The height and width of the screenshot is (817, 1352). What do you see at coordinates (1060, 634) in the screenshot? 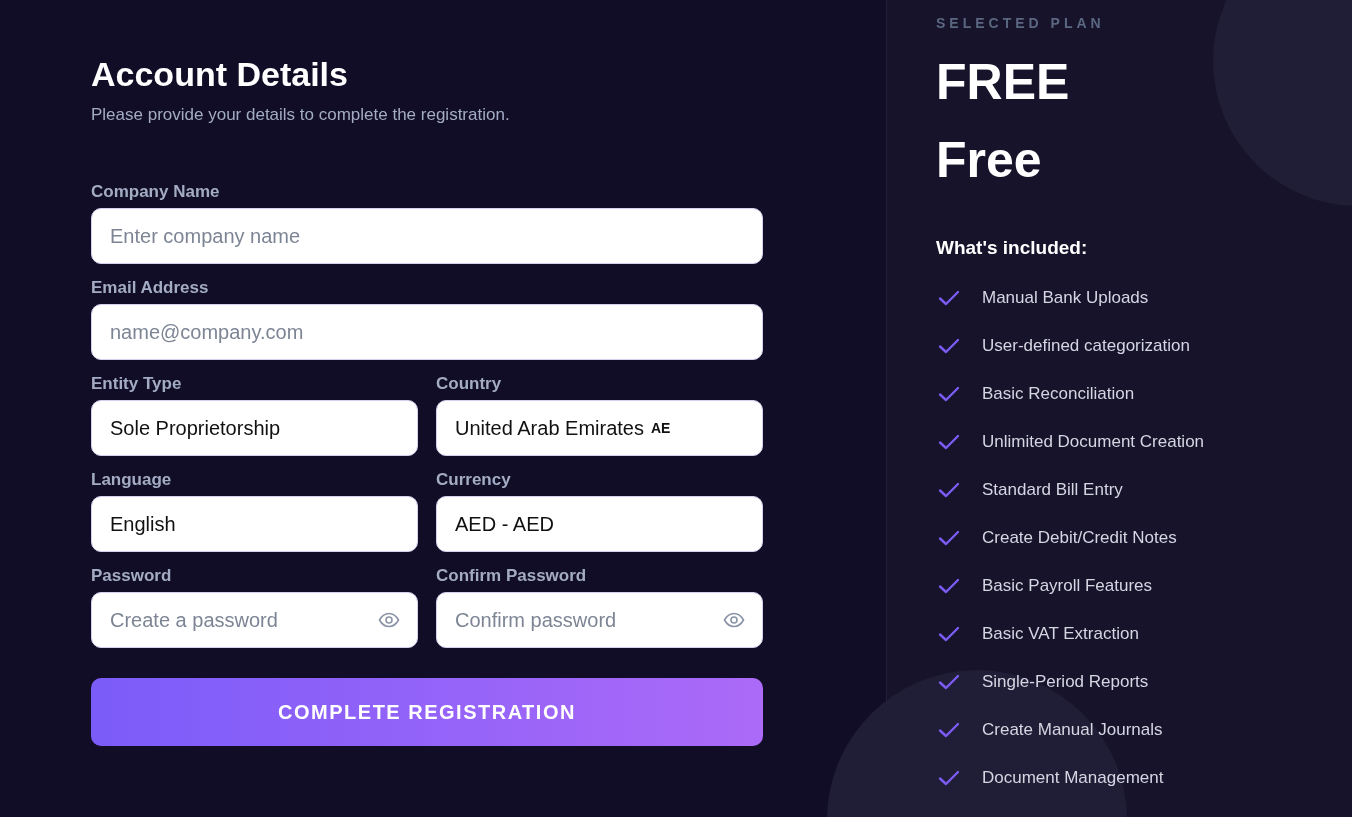
I see `feature-item: Basic VAT Extraction` at bounding box center [1060, 634].